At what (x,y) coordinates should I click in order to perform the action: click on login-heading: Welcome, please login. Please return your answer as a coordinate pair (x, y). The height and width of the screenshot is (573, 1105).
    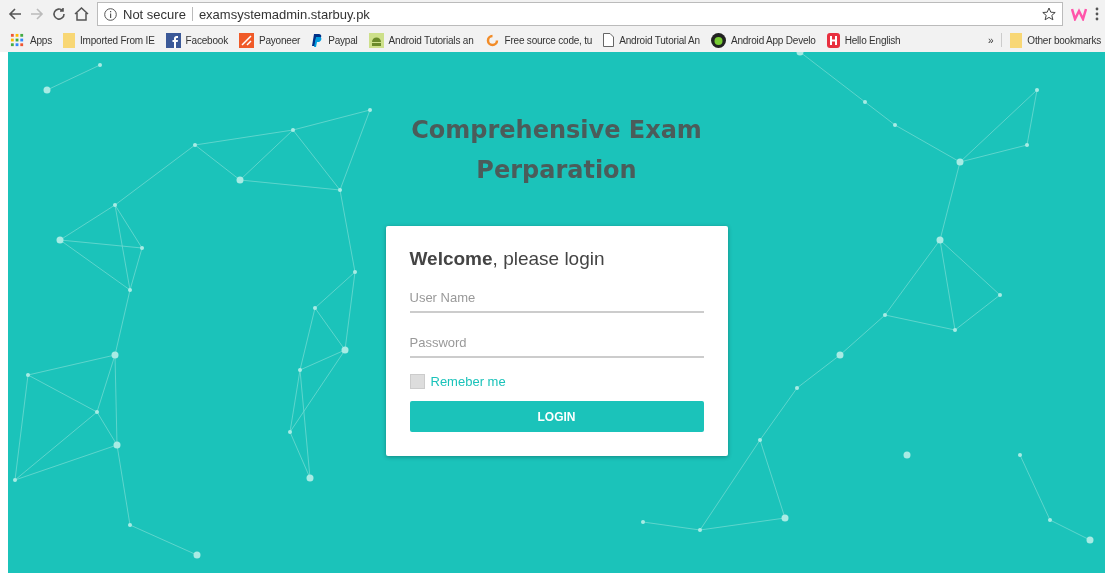
    Looking at the image, I should click on (507, 259).